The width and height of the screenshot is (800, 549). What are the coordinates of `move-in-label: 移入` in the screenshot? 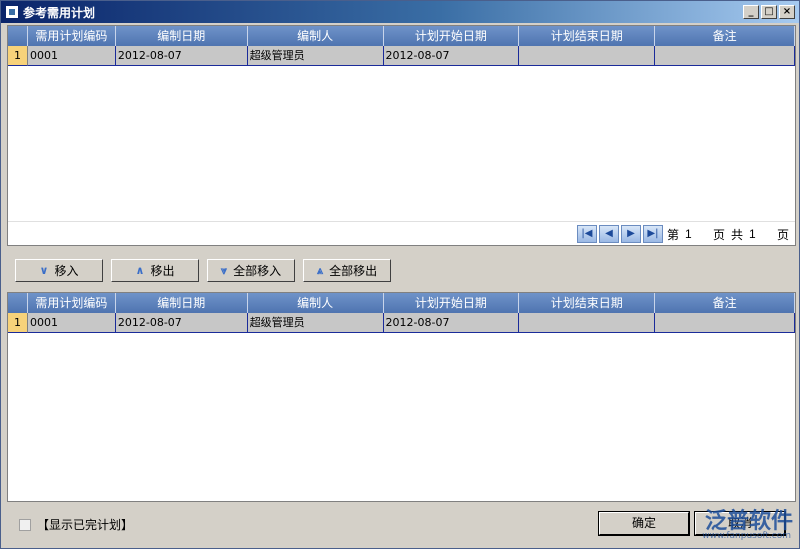 It's located at (66, 271).